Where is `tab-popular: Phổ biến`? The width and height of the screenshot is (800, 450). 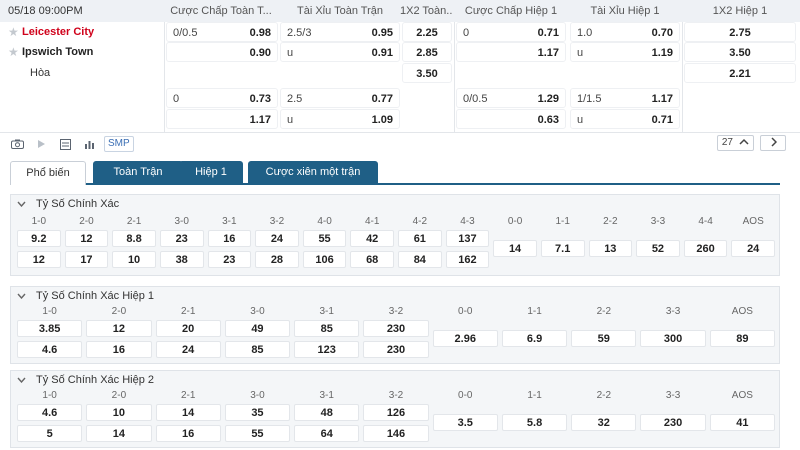
tab-popular: Phổ biến is located at coordinates (48, 173).